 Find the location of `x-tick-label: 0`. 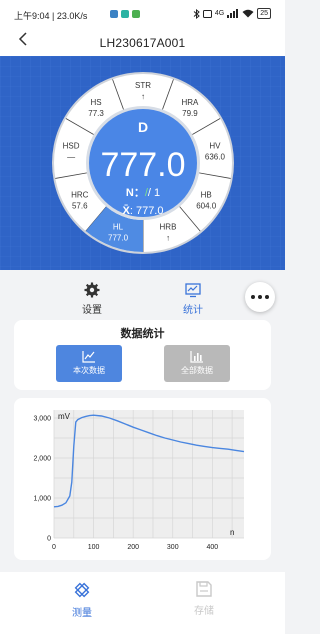

x-tick-label: 0 is located at coordinates (54, 547).